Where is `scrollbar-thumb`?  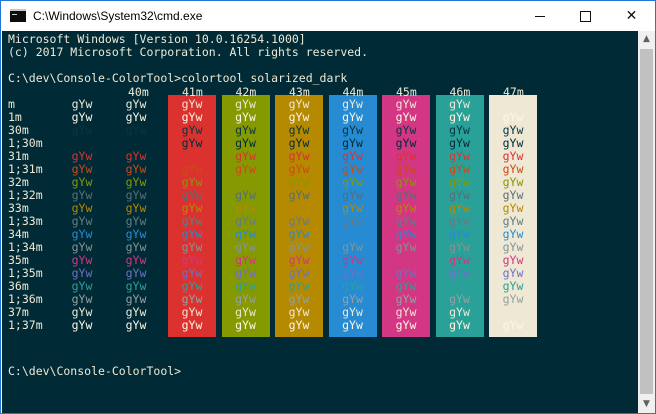
scrollbar-thumb is located at coordinates (646, 221).